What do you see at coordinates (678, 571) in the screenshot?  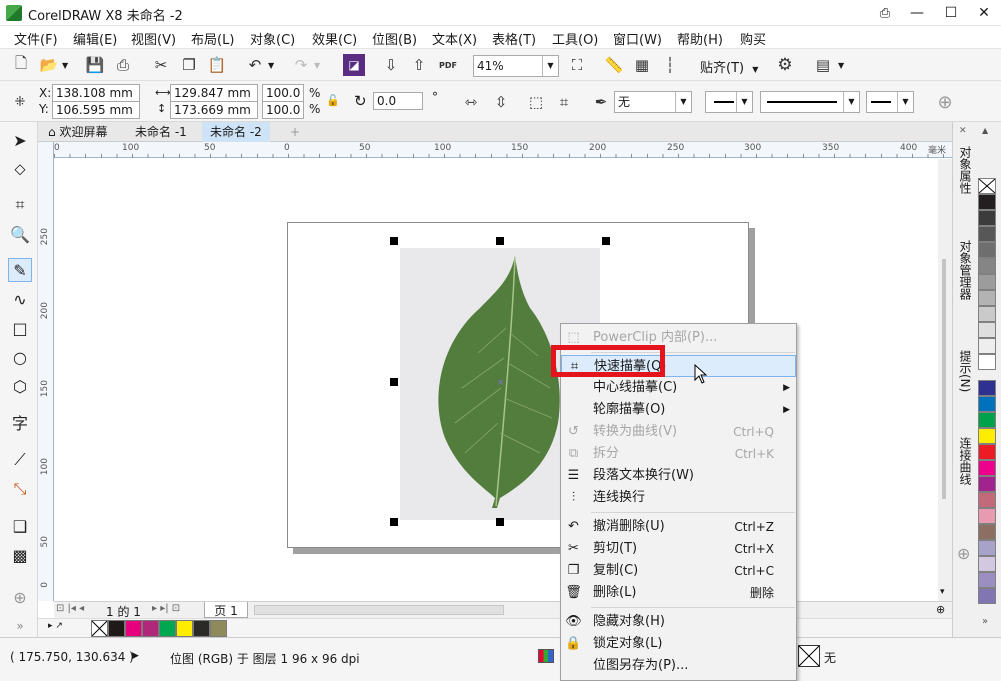 I see `menu-item-copy: ❐ 复制(C) Ctrl+C` at bounding box center [678, 571].